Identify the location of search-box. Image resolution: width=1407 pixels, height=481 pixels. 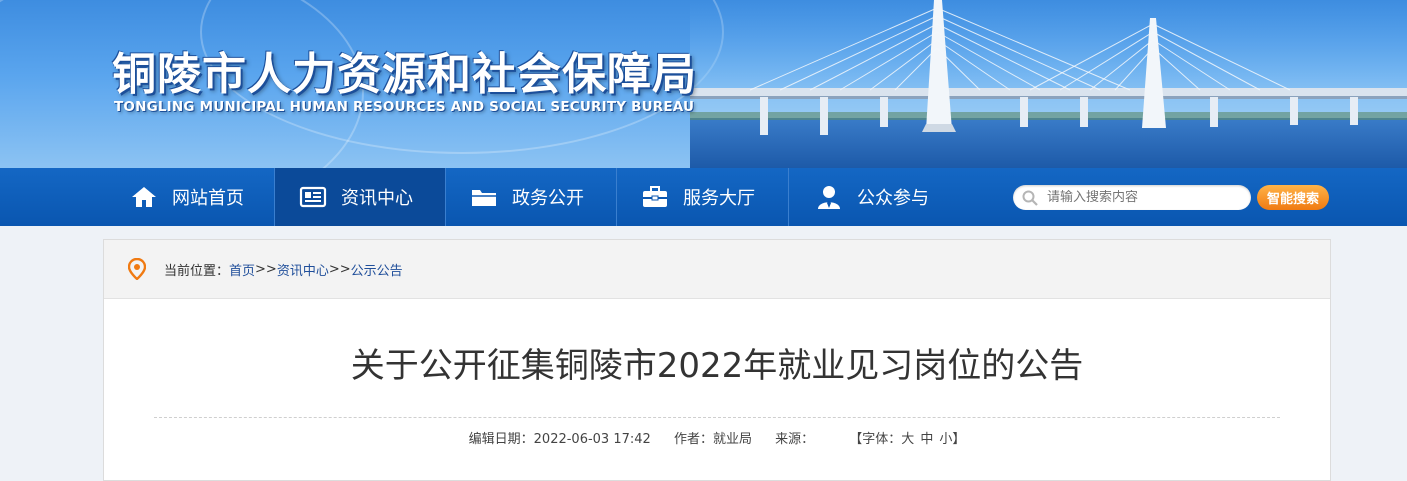
(1132, 197).